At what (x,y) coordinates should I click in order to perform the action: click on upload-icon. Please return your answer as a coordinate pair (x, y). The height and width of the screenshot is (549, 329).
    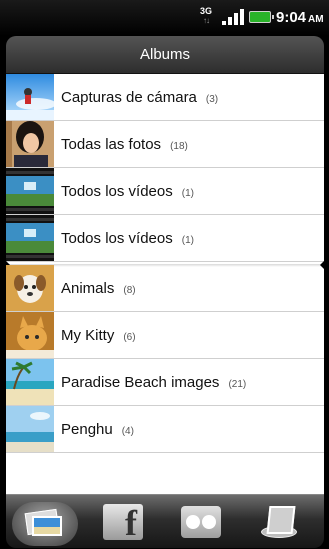
    Looking at the image, I should click on (279, 522).